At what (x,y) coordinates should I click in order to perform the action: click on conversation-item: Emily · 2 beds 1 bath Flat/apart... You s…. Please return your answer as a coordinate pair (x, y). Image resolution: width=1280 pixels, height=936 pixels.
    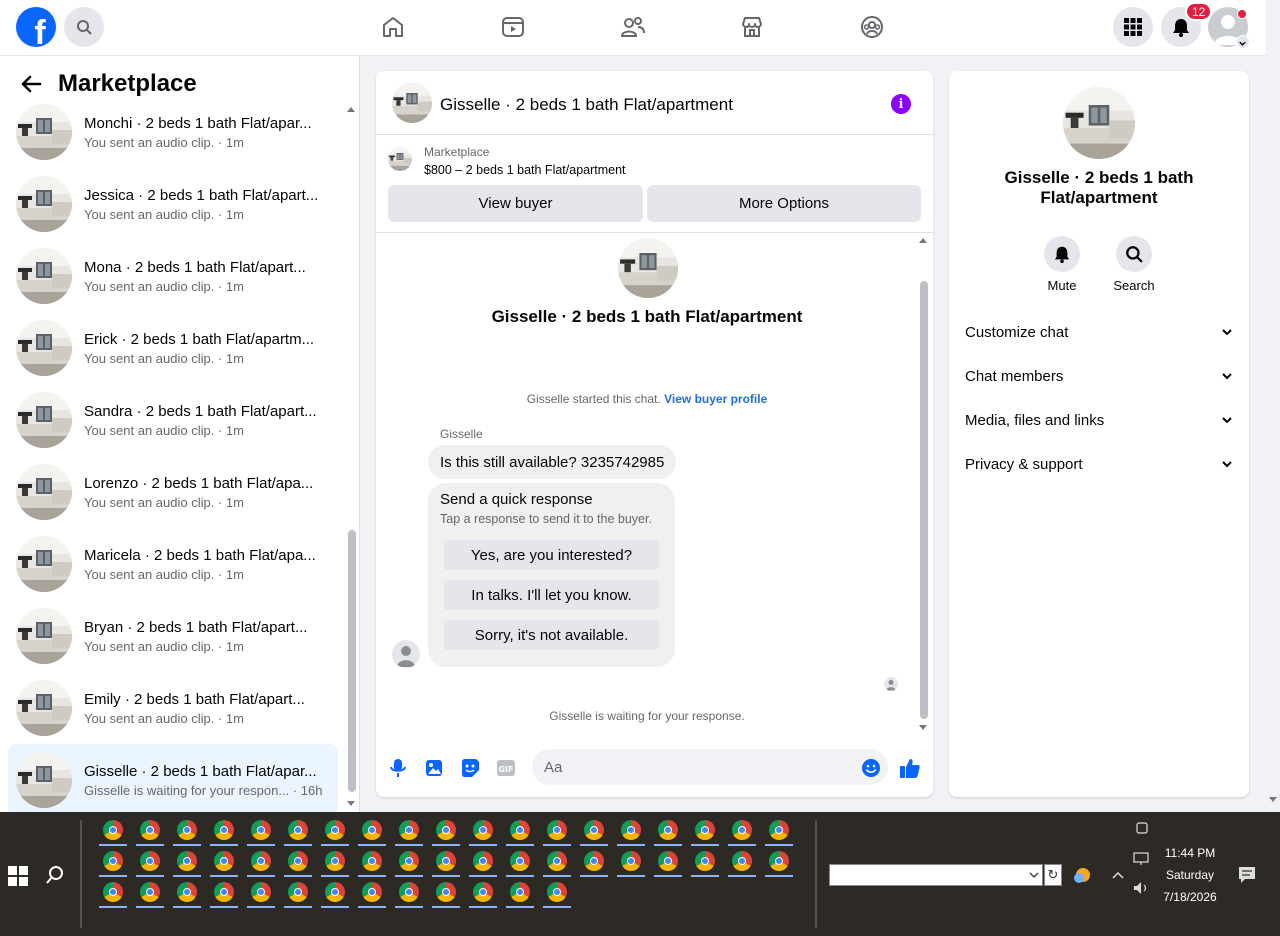
    Looking at the image, I should click on (173, 708).